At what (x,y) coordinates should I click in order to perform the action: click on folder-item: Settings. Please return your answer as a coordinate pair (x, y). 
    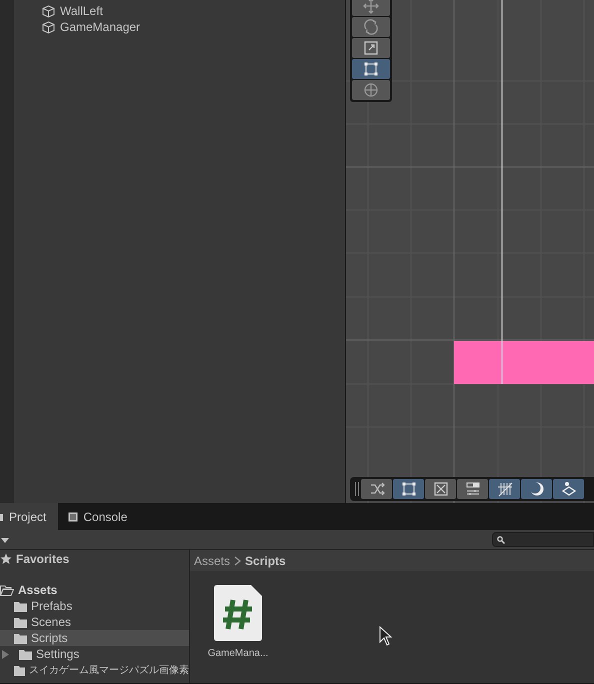
    Looking at the image, I should click on (94, 654).